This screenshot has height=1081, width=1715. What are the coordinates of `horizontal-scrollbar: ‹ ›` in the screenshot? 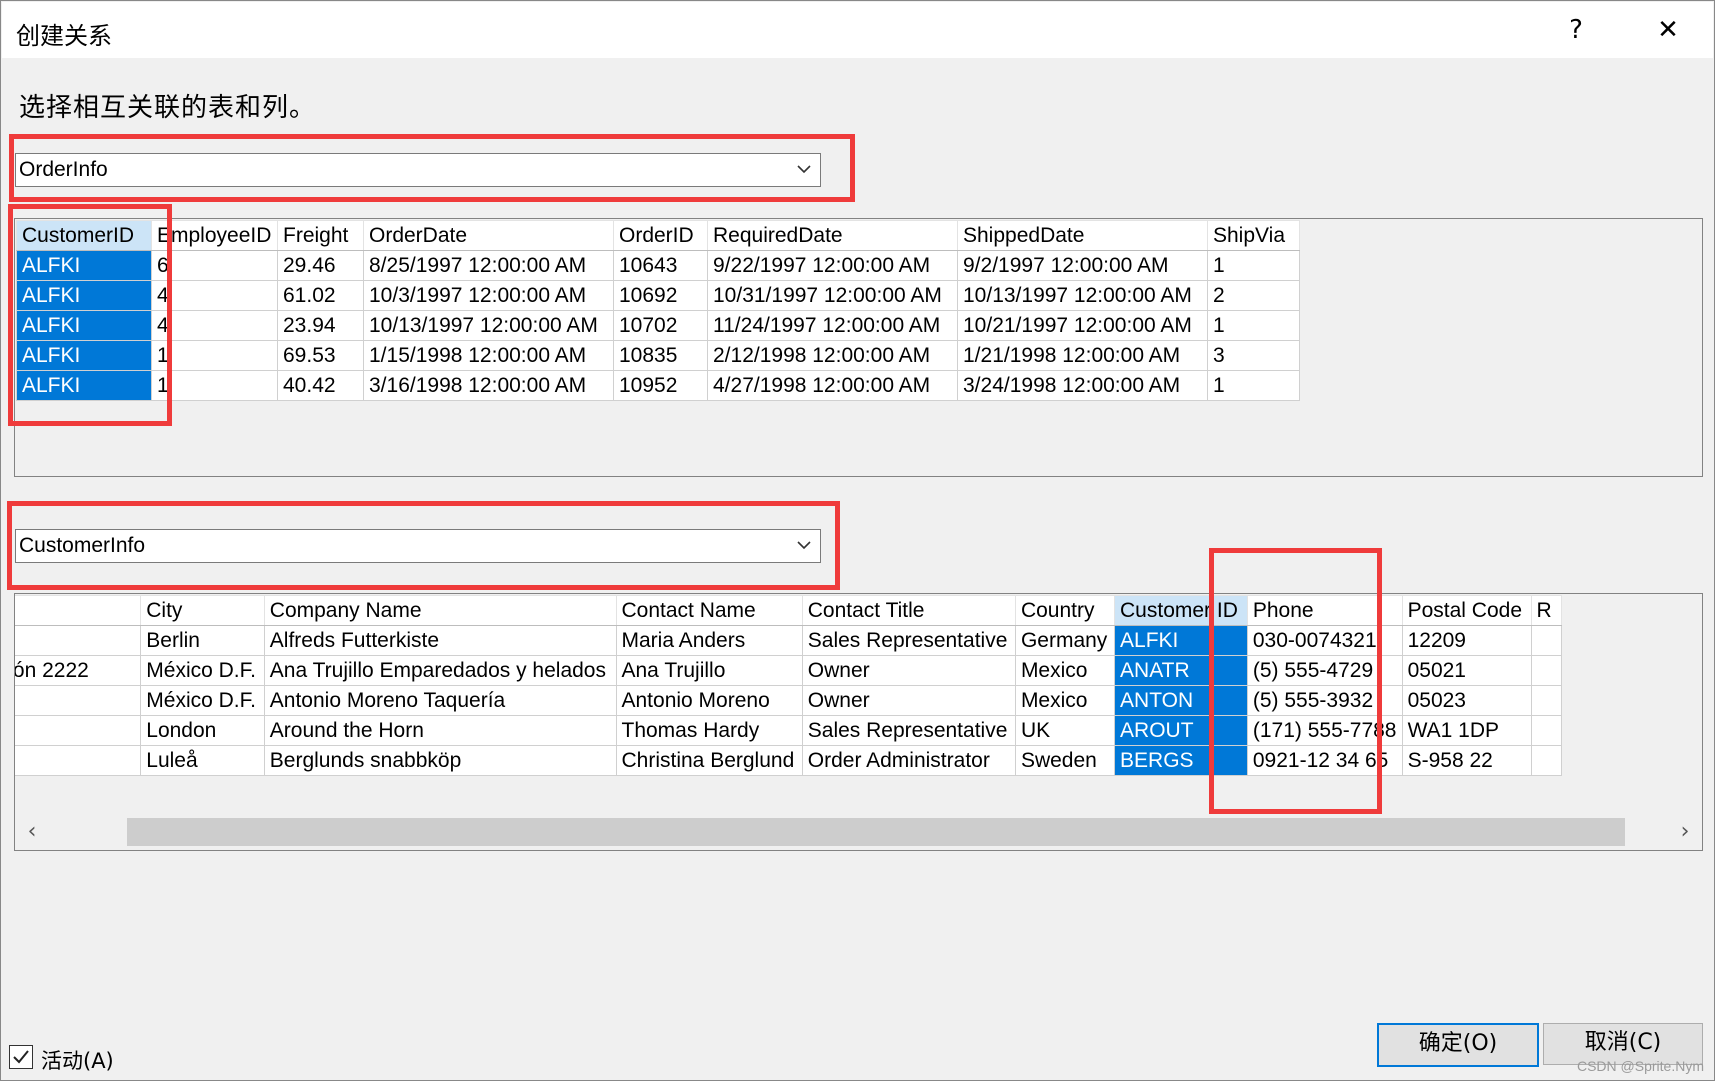 It's located at (858, 832).